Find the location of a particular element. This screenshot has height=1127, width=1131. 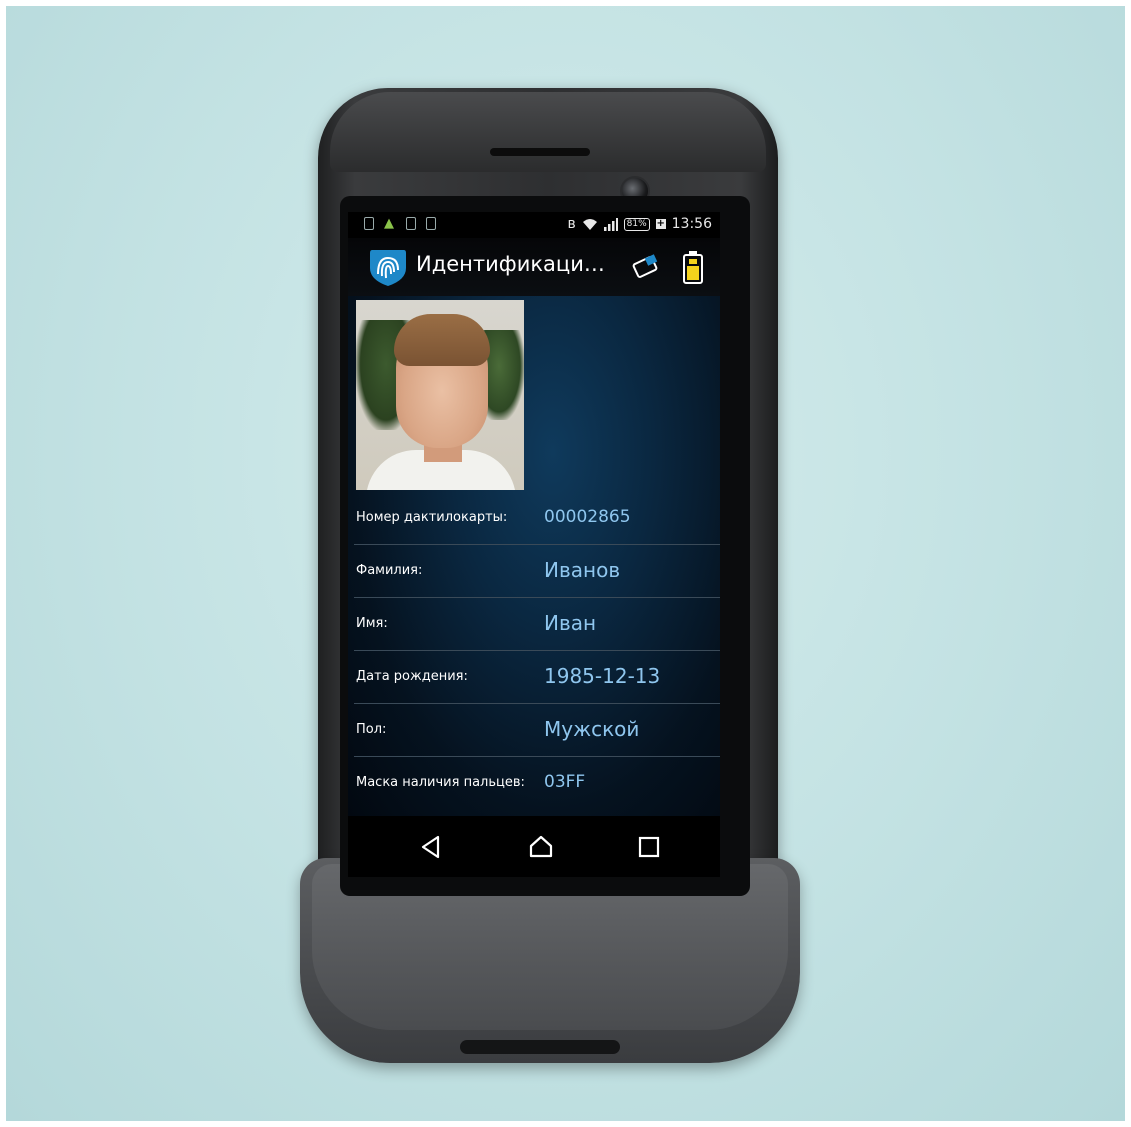

notification-icons: ▲ is located at coordinates (400, 223).